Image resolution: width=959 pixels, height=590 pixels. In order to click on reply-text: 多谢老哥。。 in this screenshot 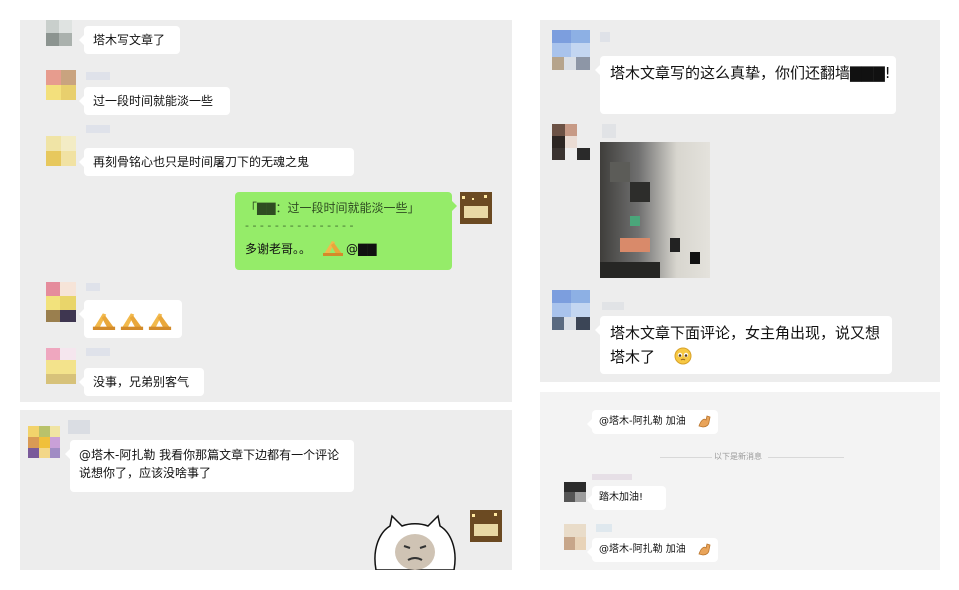, I will do `click(278, 249)`.